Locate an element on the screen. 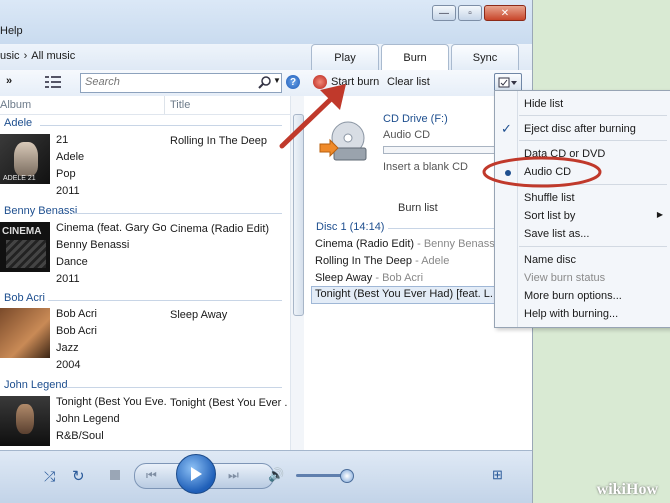 The height and width of the screenshot is (503, 670). burn-item-title: Cinema (Radio Edit) is located at coordinates (365, 244).